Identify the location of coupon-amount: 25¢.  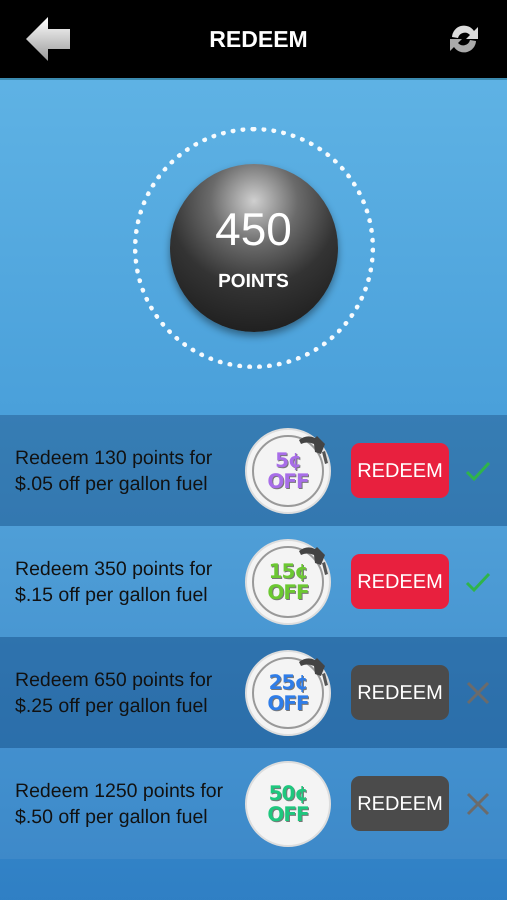
(288, 682).